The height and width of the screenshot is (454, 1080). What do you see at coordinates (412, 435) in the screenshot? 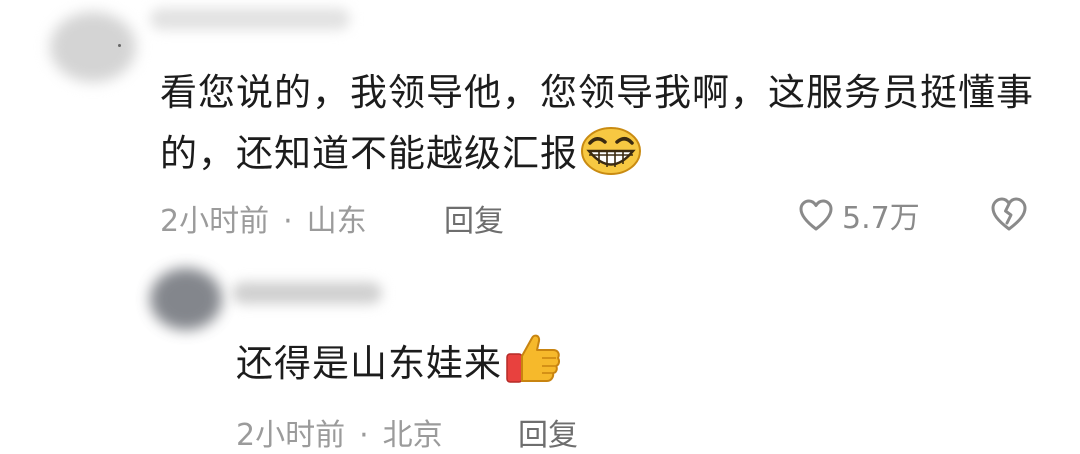
I see `comment-location: 北京` at bounding box center [412, 435].